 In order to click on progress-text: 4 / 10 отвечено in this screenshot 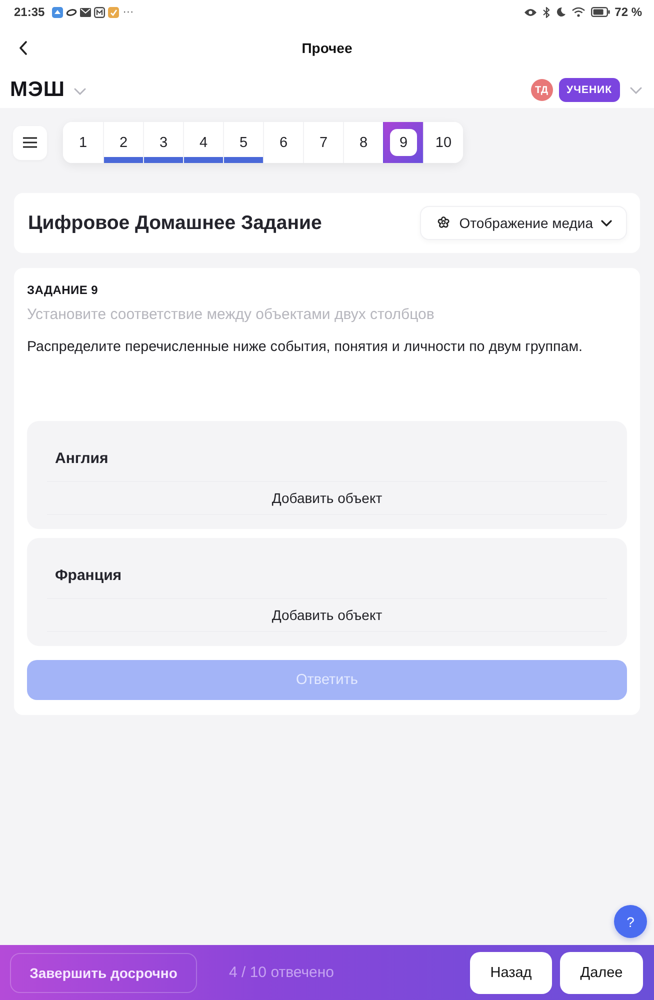, I will do `click(281, 972)`.